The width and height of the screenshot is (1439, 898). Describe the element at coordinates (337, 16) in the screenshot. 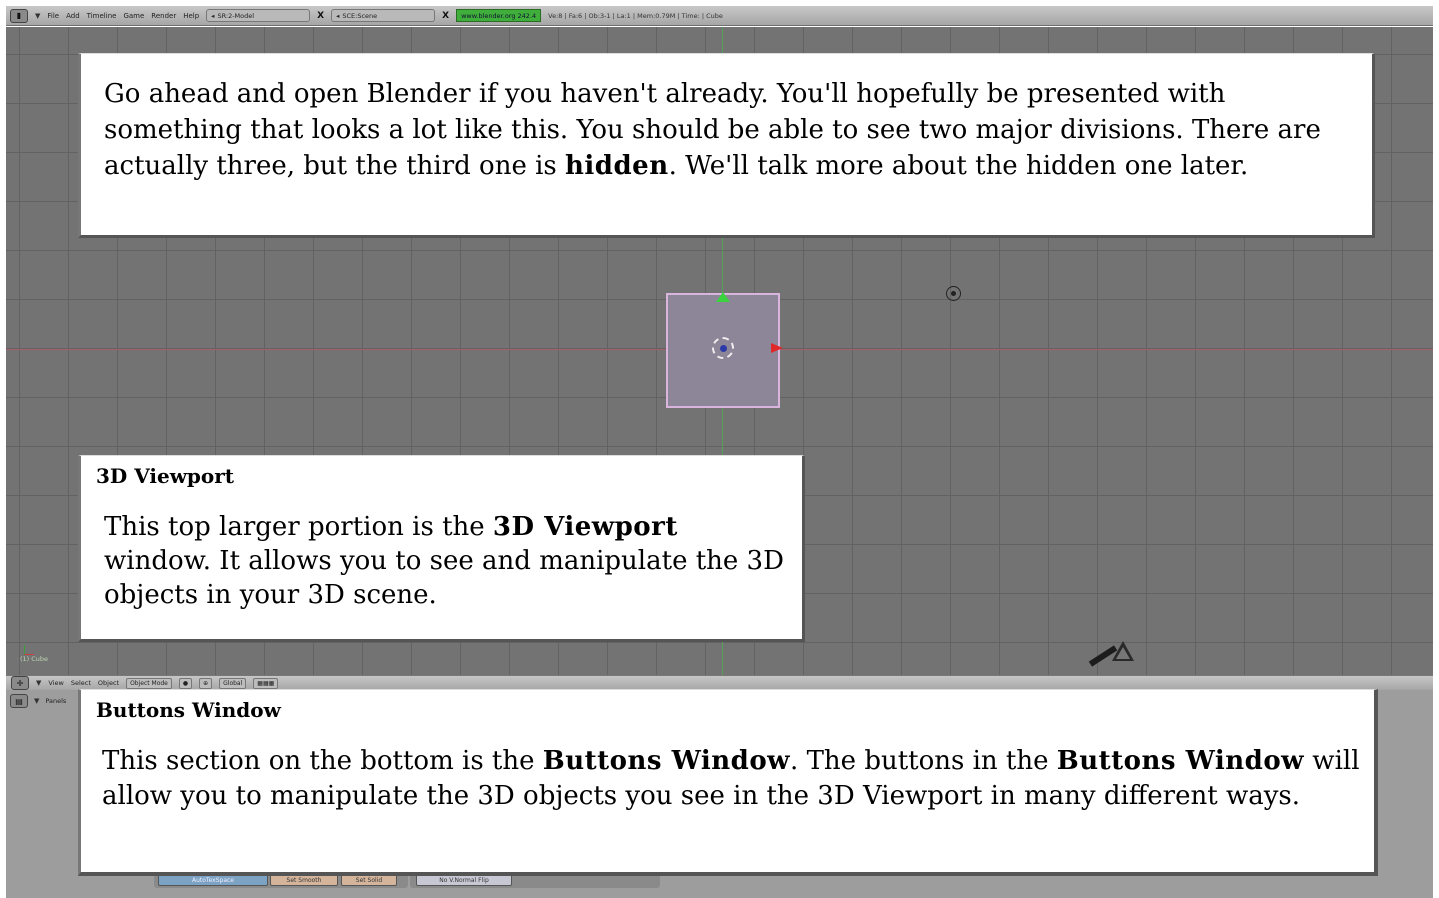

I see `scene-browse-icon: ◂` at that location.